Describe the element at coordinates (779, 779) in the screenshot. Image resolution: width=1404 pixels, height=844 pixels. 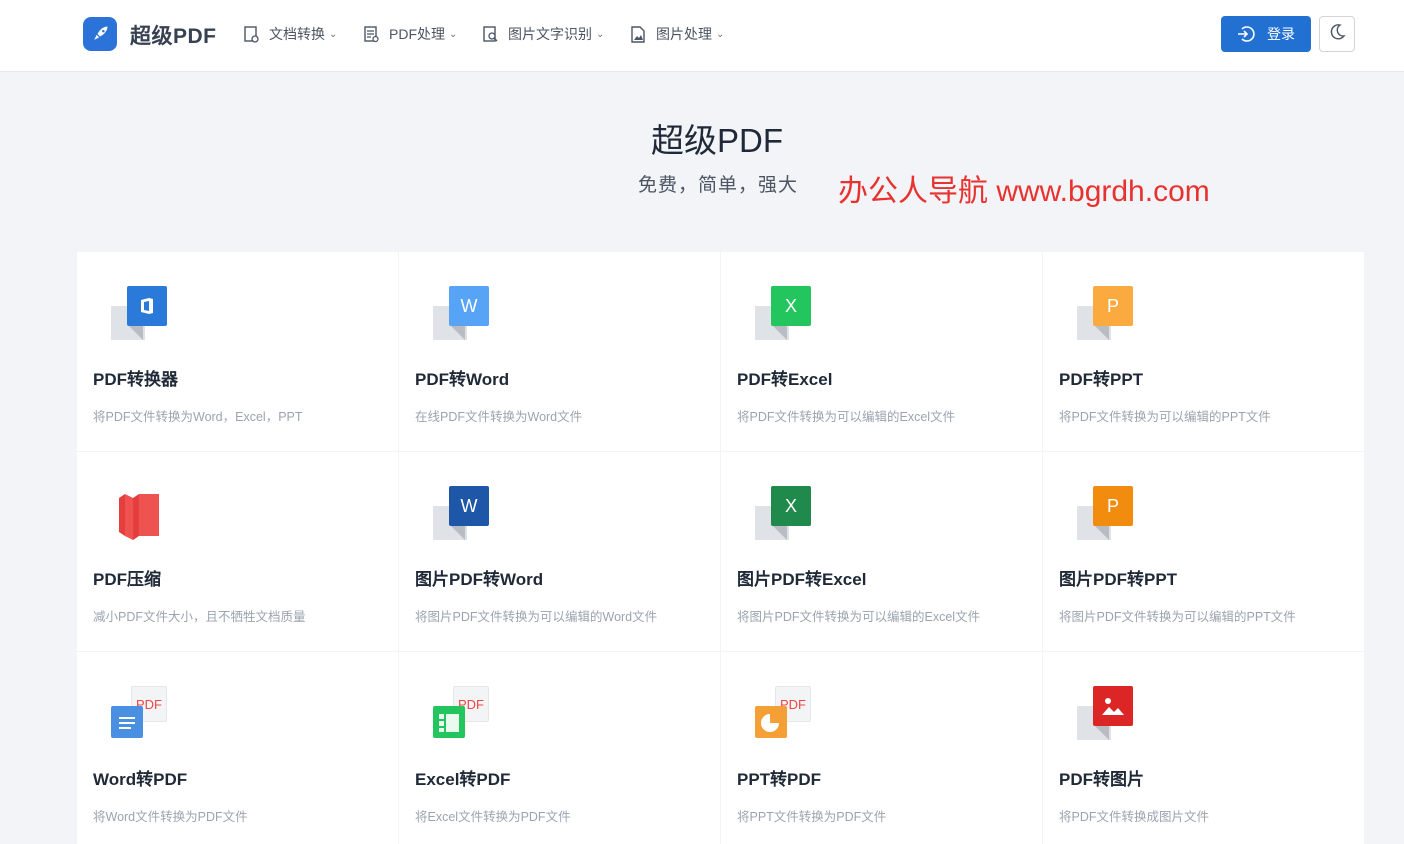
I see `card-title: PPT转PDF` at that location.